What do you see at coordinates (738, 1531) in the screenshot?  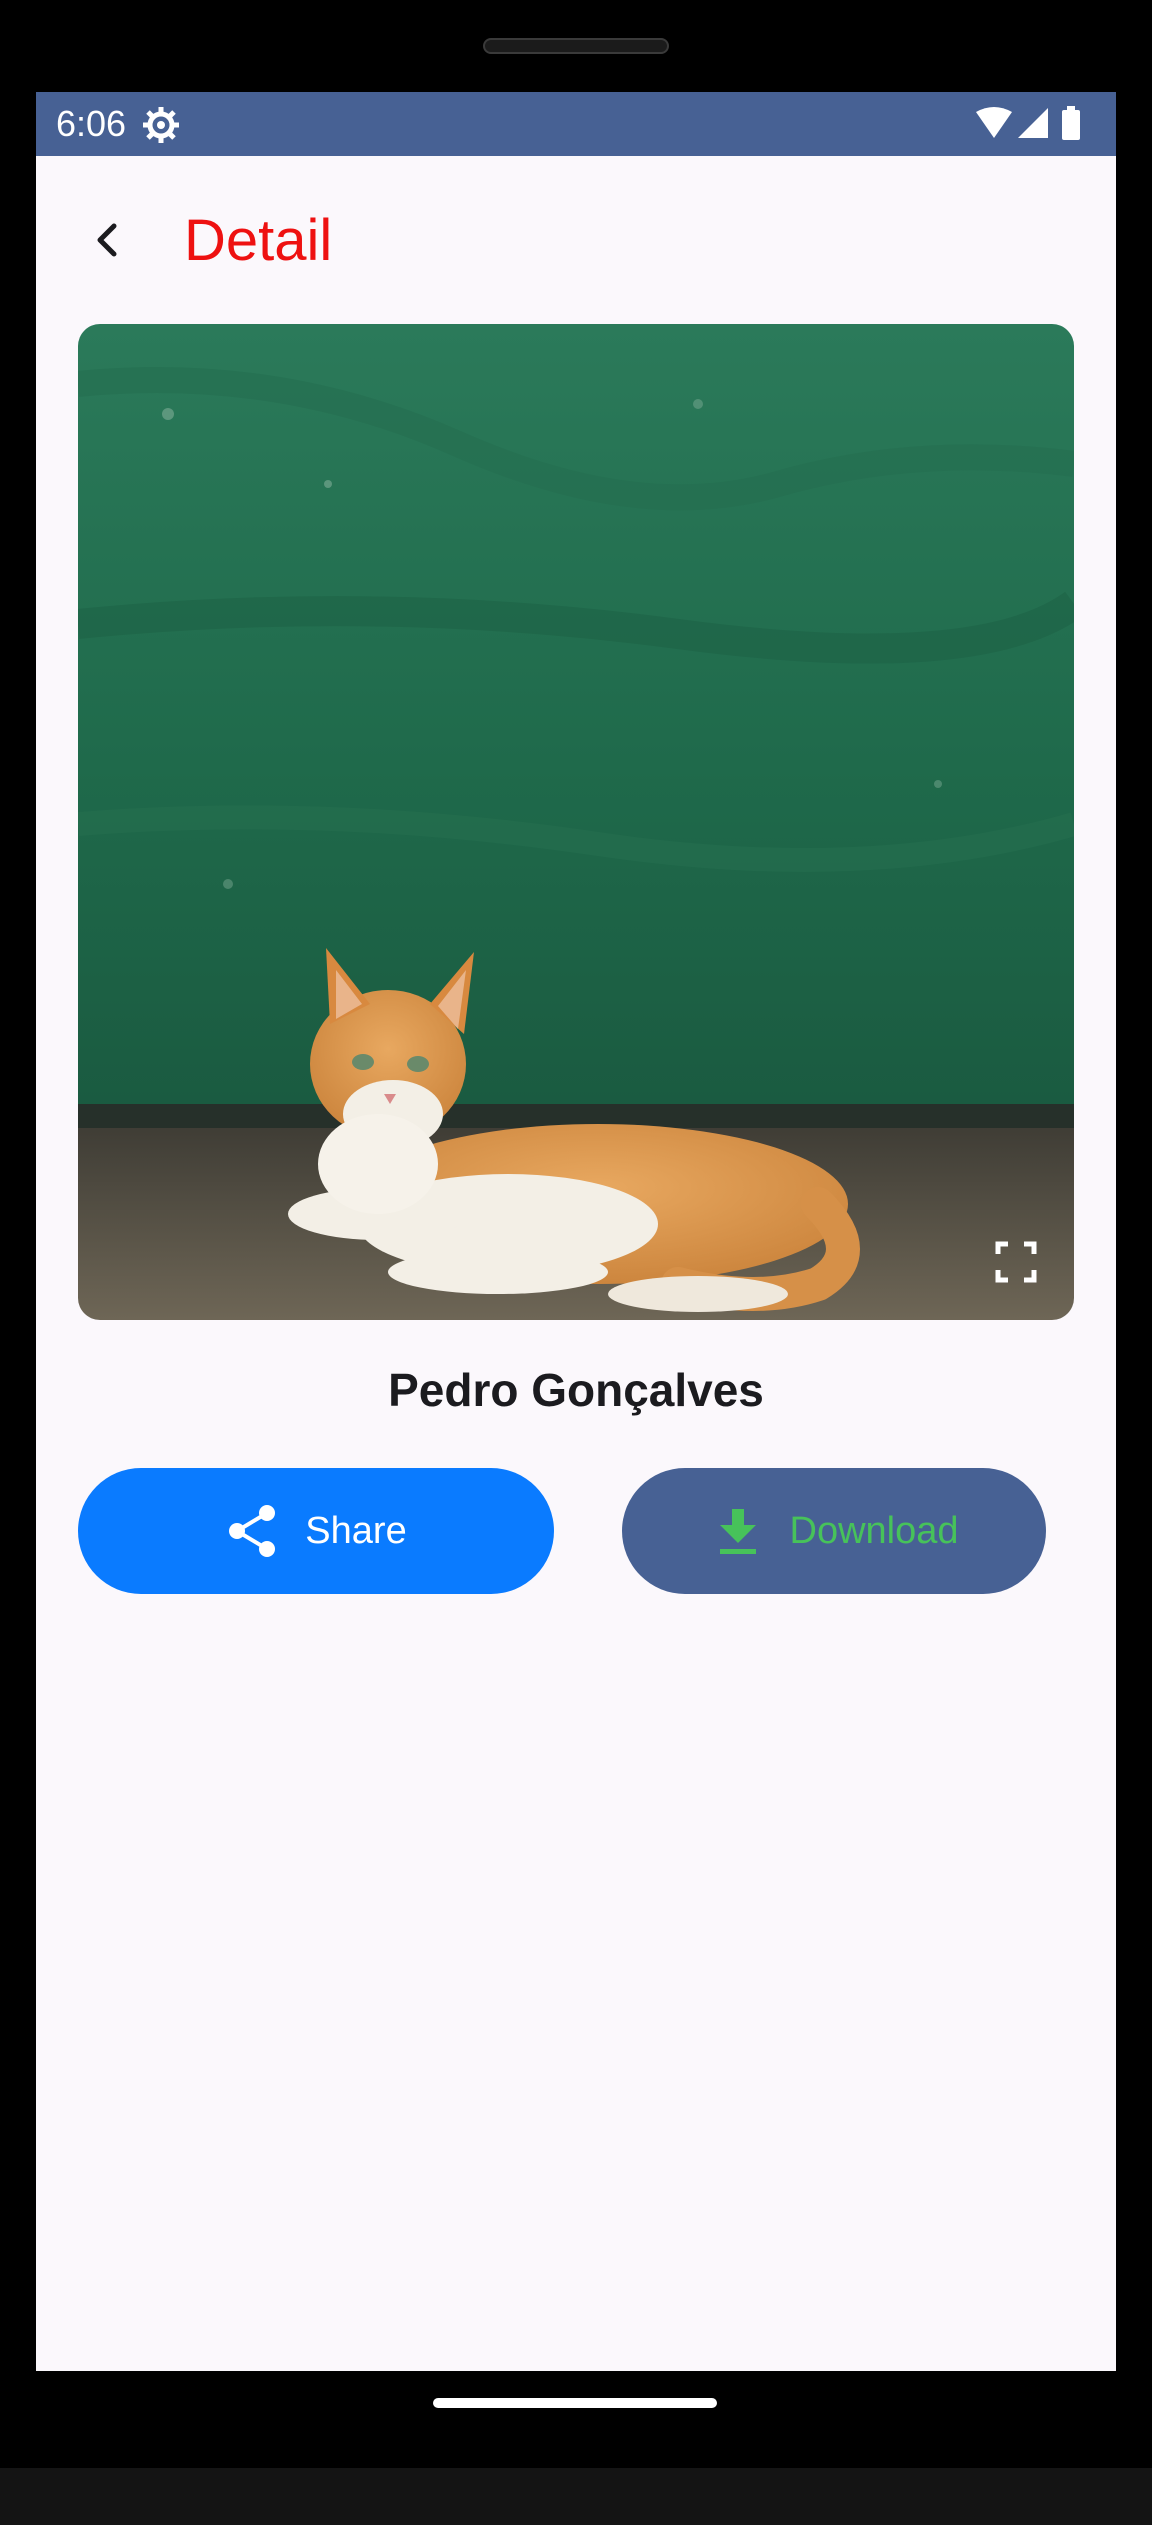 I see `download-icon` at bounding box center [738, 1531].